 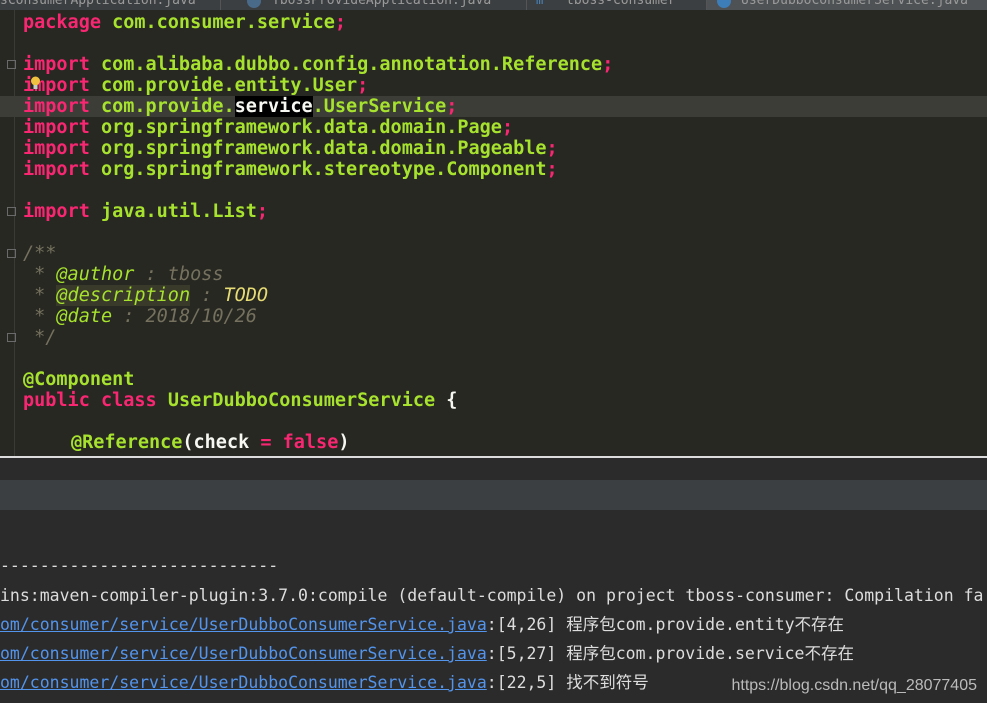 I want to click on tab-consumer-application: sConsumerApplication.java, so click(x=98, y=5).